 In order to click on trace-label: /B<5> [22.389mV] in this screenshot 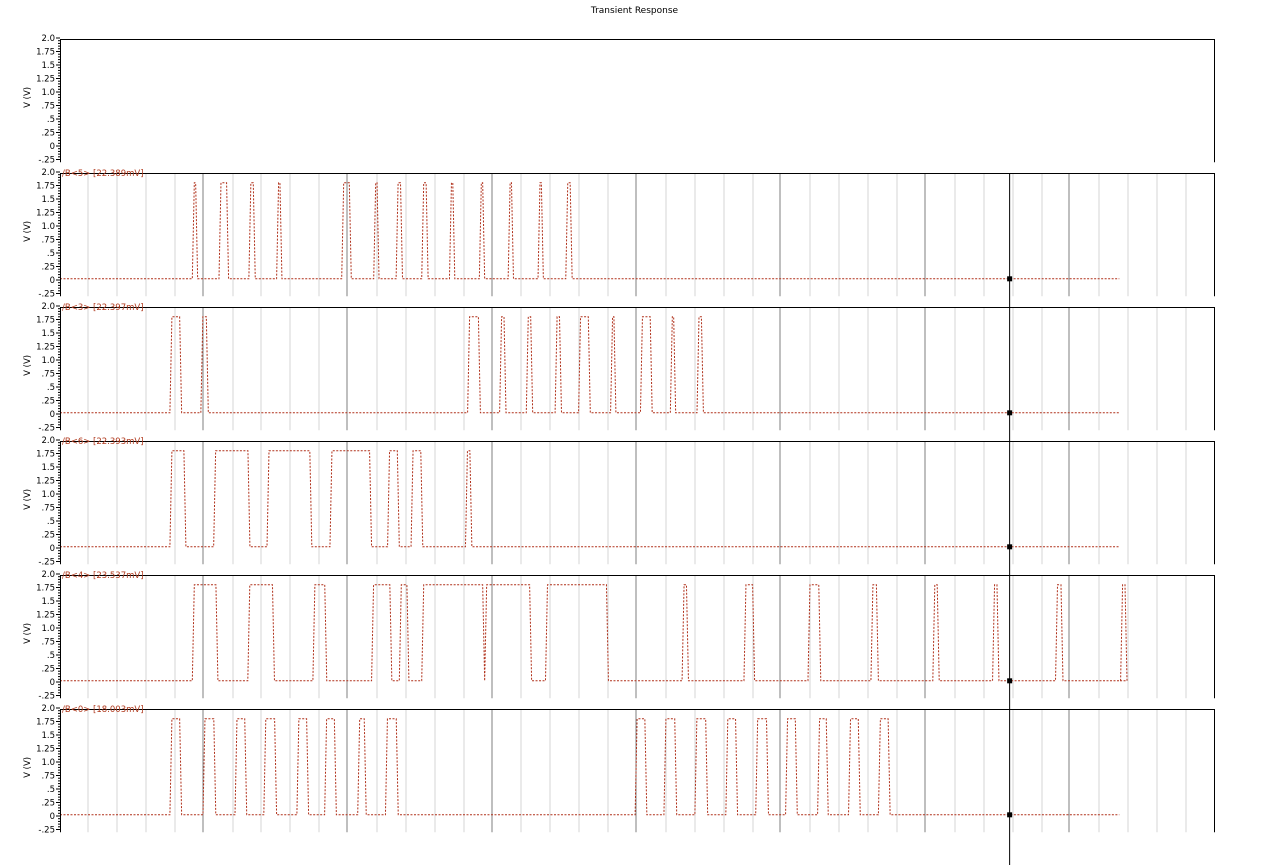, I will do `click(103, 174)`.